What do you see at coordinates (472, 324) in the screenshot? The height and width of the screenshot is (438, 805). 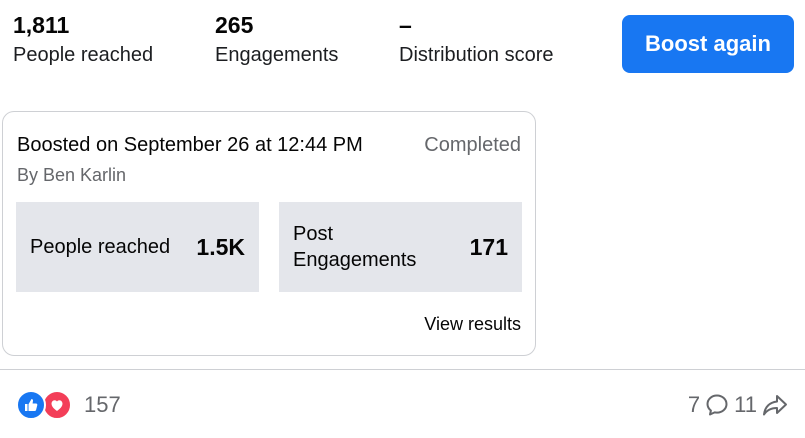 I see `view-results-link: View results` at bounding box center [472, 324].